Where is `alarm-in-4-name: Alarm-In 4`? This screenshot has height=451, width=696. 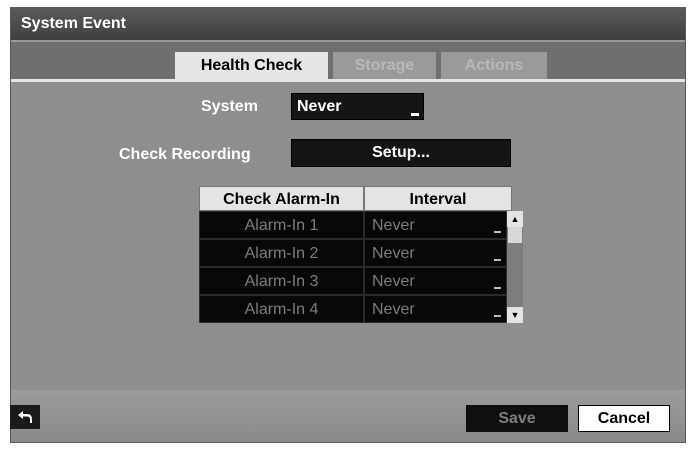
alarm-in-4-name: Alarm-In 4 is located at coordinates (281, 309).